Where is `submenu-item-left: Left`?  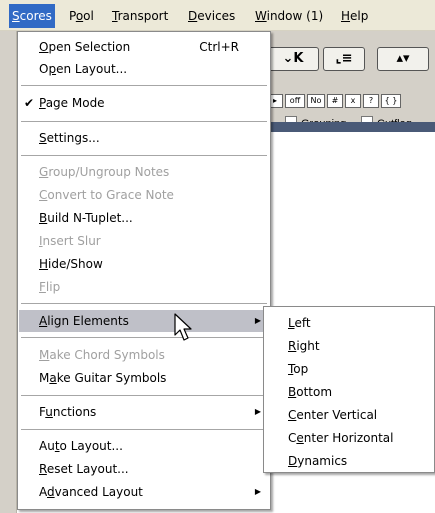 submenu-item-left: Left is located at coordinates (299, 323).